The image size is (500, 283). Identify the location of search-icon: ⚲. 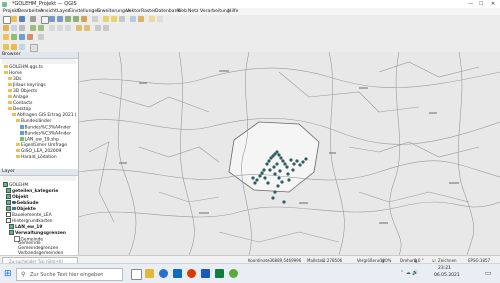
(23, 274).